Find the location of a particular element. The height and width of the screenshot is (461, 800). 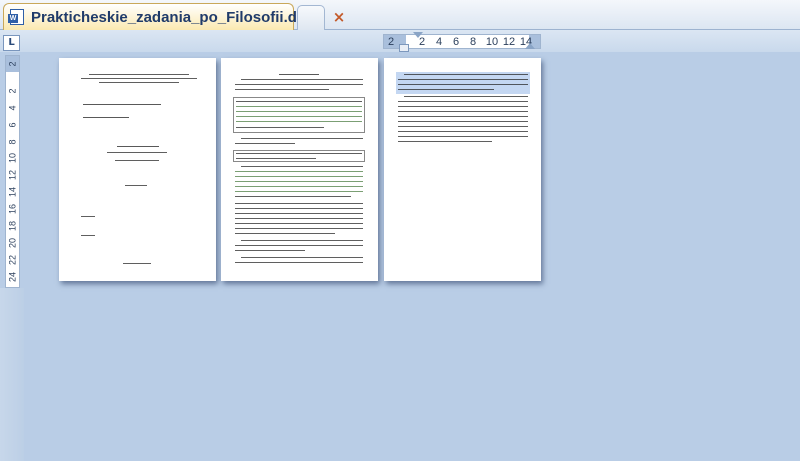

v-ruler-tick: 4 is located at coordinates (12, 108).